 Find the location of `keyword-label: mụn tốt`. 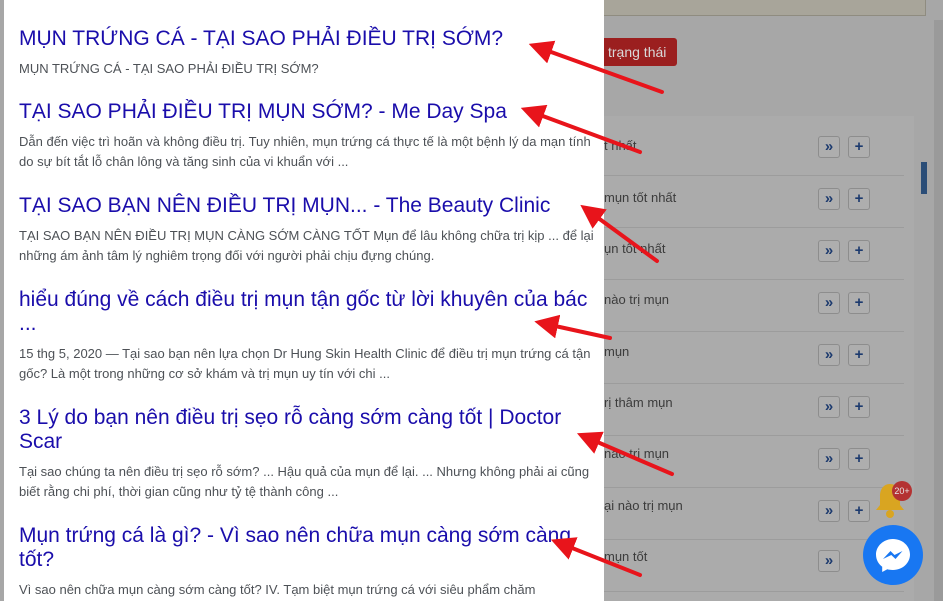

keyword-label: mụn tốt is located at coordinates (626, 556).